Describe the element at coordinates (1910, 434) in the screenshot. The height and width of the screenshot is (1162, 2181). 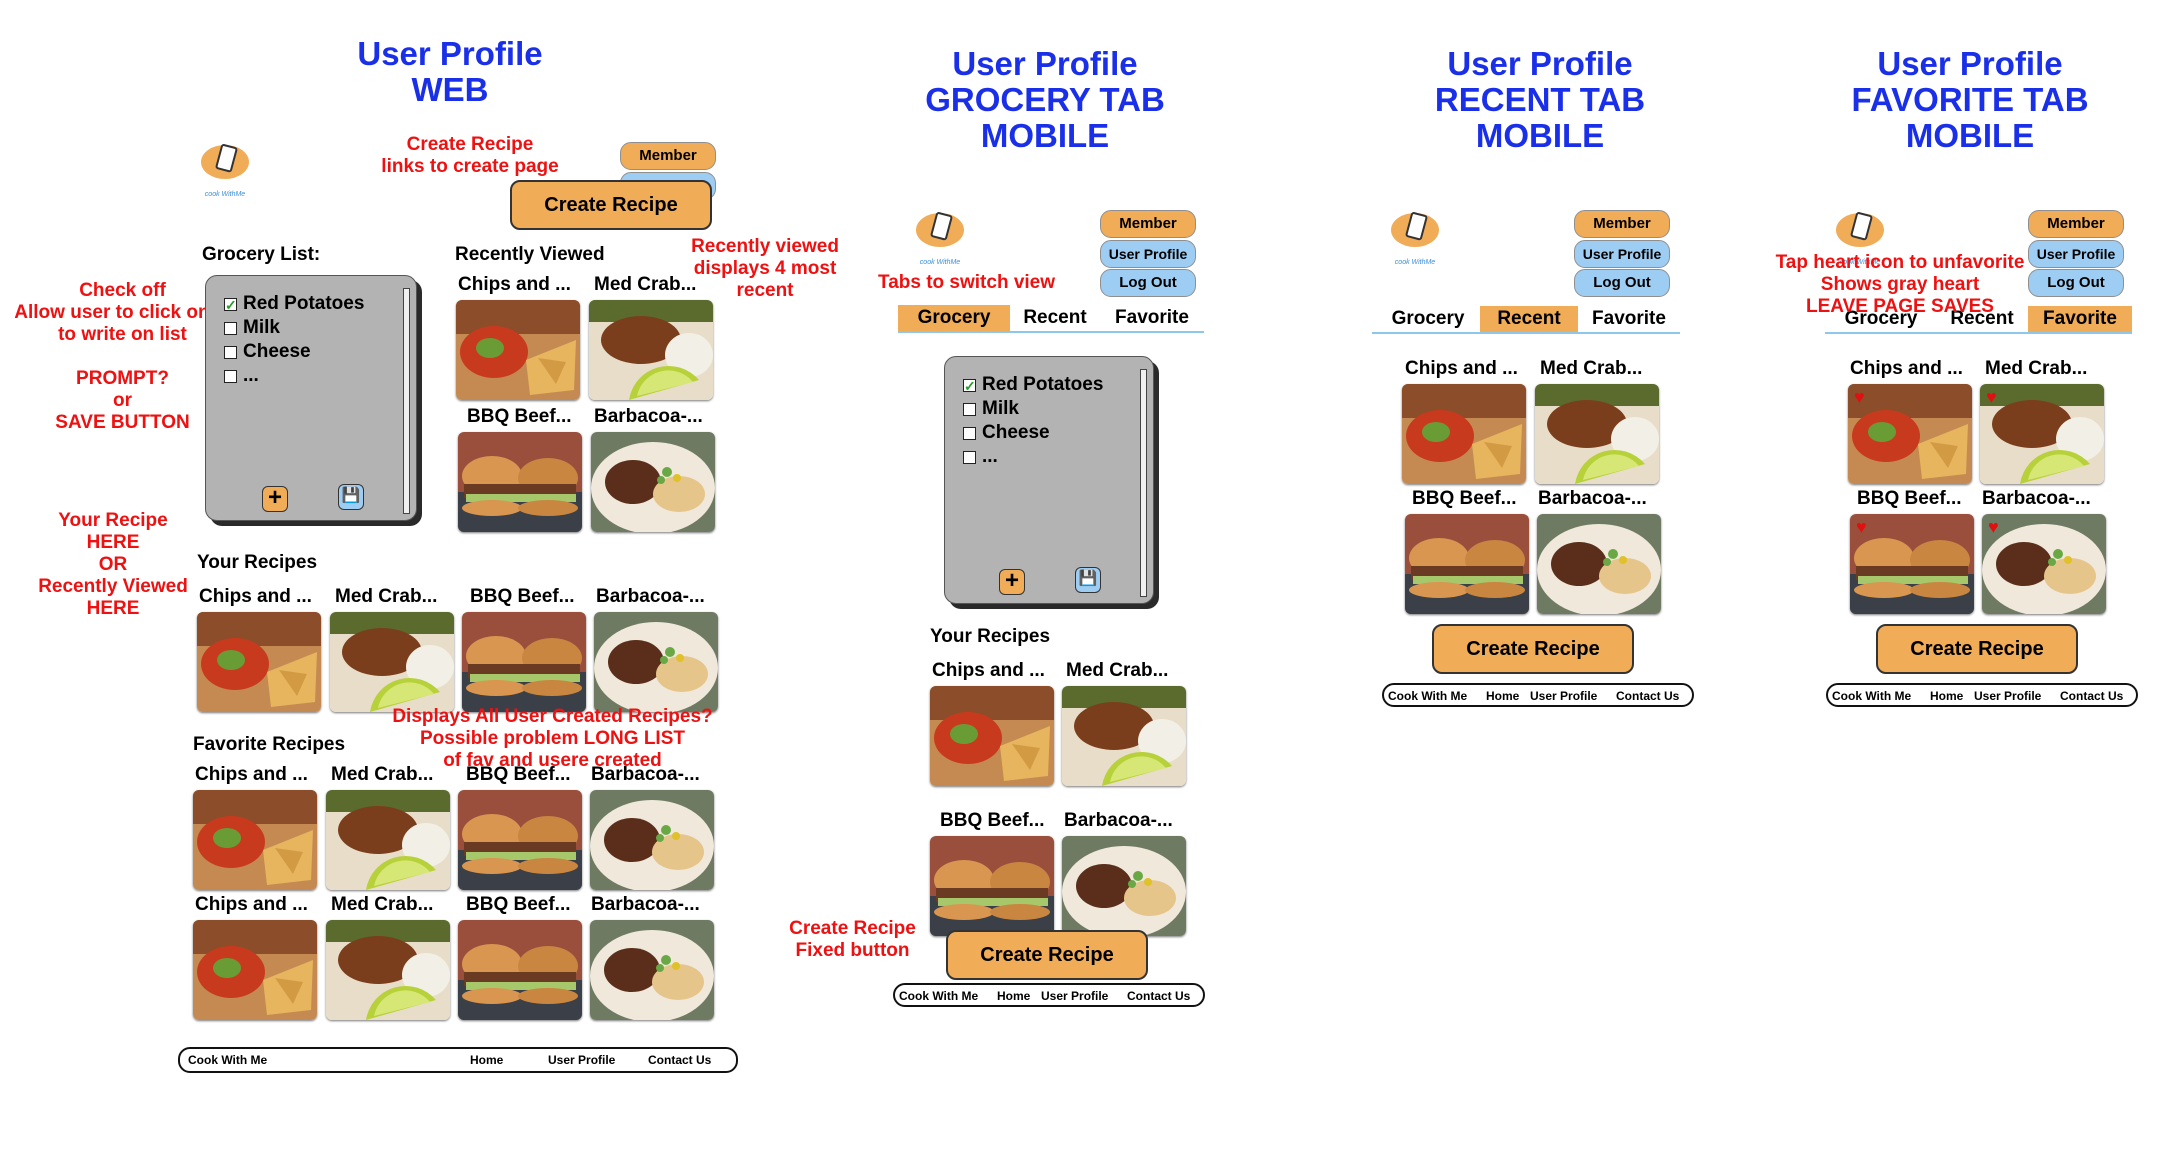
I see `chips-and-salsa-photo: ♥` at that location.